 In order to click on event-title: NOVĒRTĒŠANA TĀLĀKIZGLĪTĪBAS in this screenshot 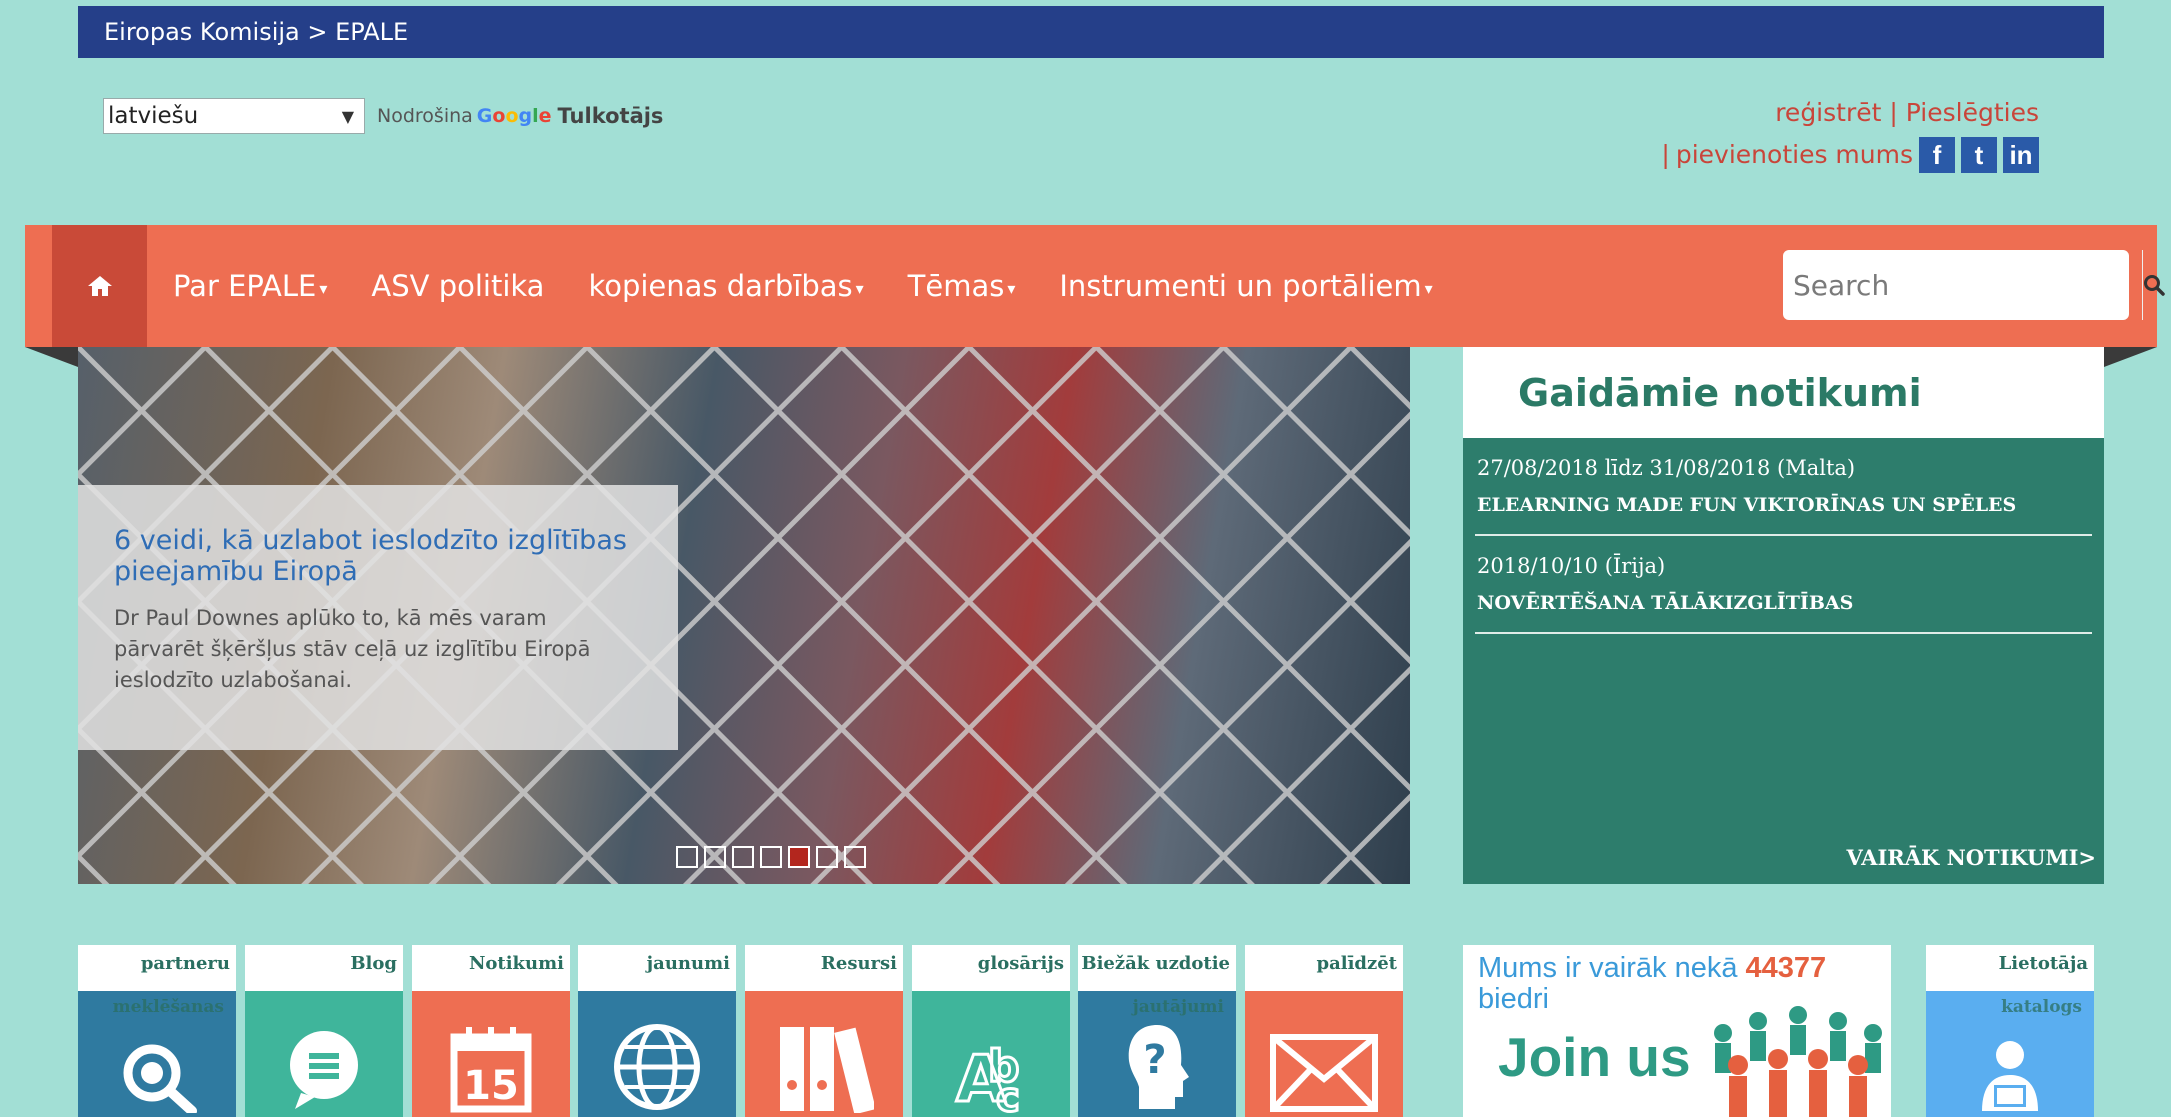, I will do `click(1784, 603)`.